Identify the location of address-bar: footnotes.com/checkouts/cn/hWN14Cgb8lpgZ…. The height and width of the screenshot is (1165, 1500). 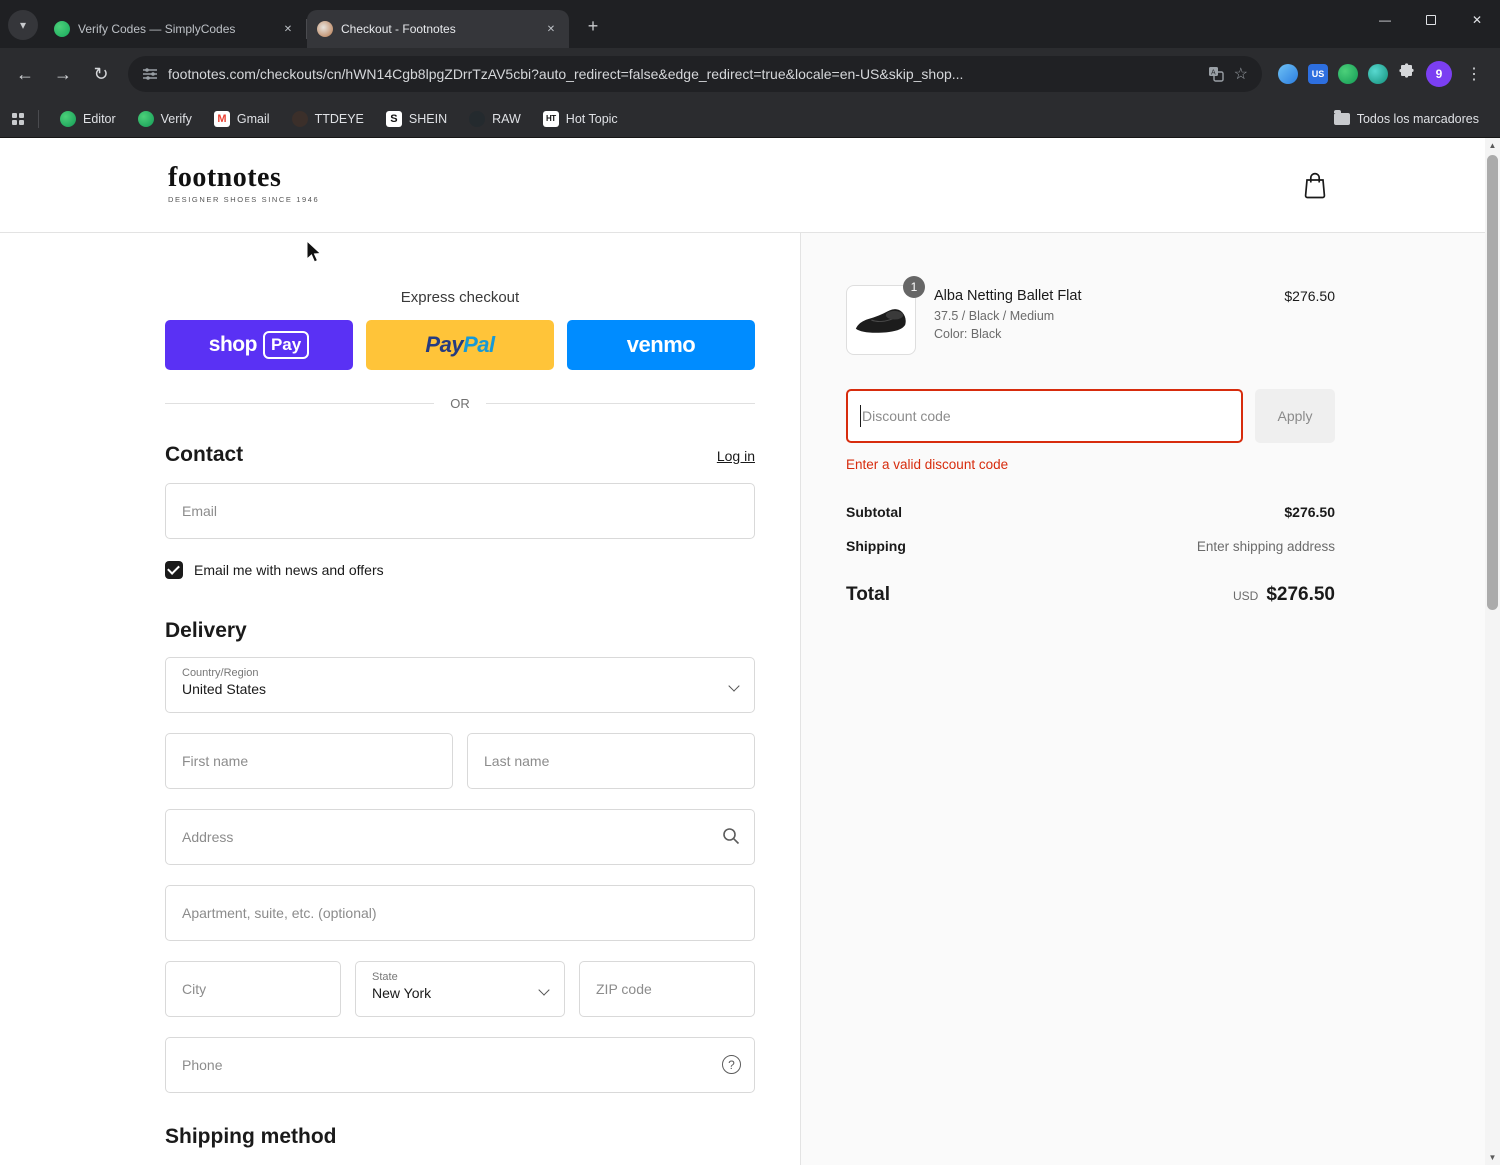
(695, 74).